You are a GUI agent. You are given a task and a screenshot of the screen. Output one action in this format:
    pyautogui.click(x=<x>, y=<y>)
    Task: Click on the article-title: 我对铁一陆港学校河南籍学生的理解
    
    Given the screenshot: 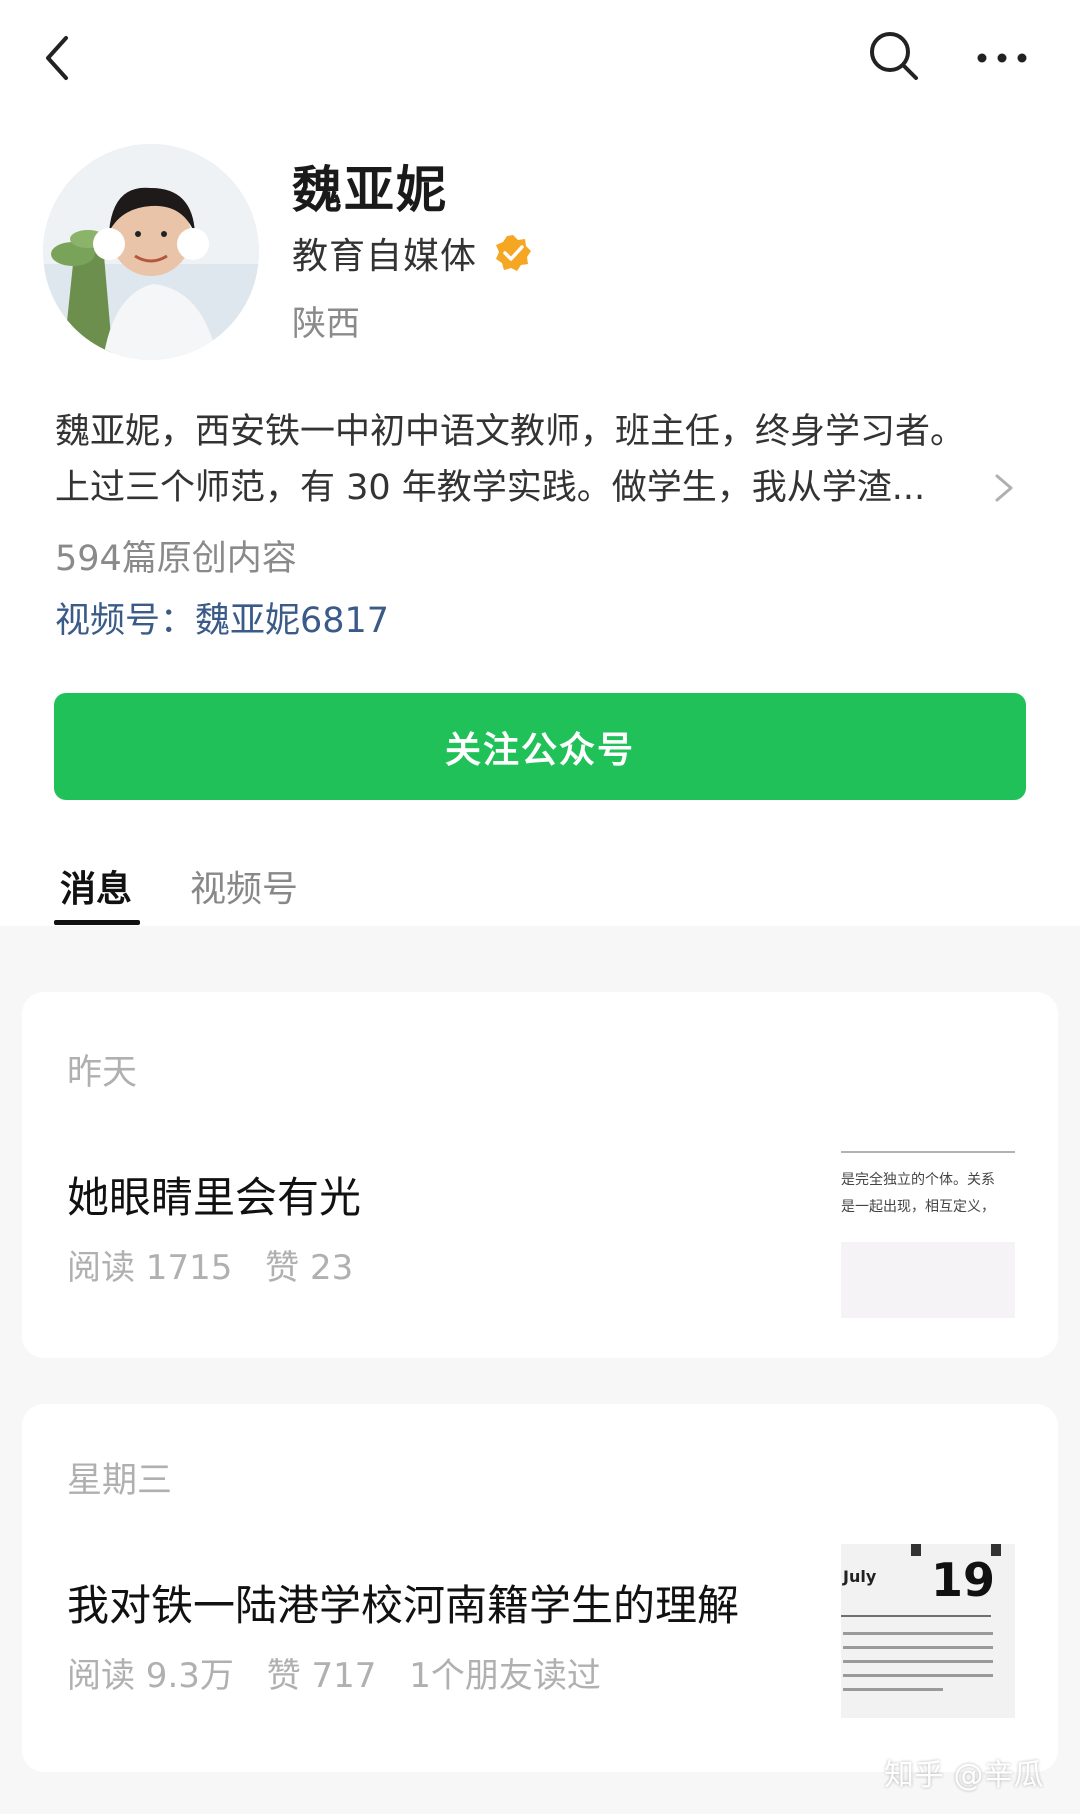 What is the action you would take?
    pyautogui.click(x=403, y=1602)
    